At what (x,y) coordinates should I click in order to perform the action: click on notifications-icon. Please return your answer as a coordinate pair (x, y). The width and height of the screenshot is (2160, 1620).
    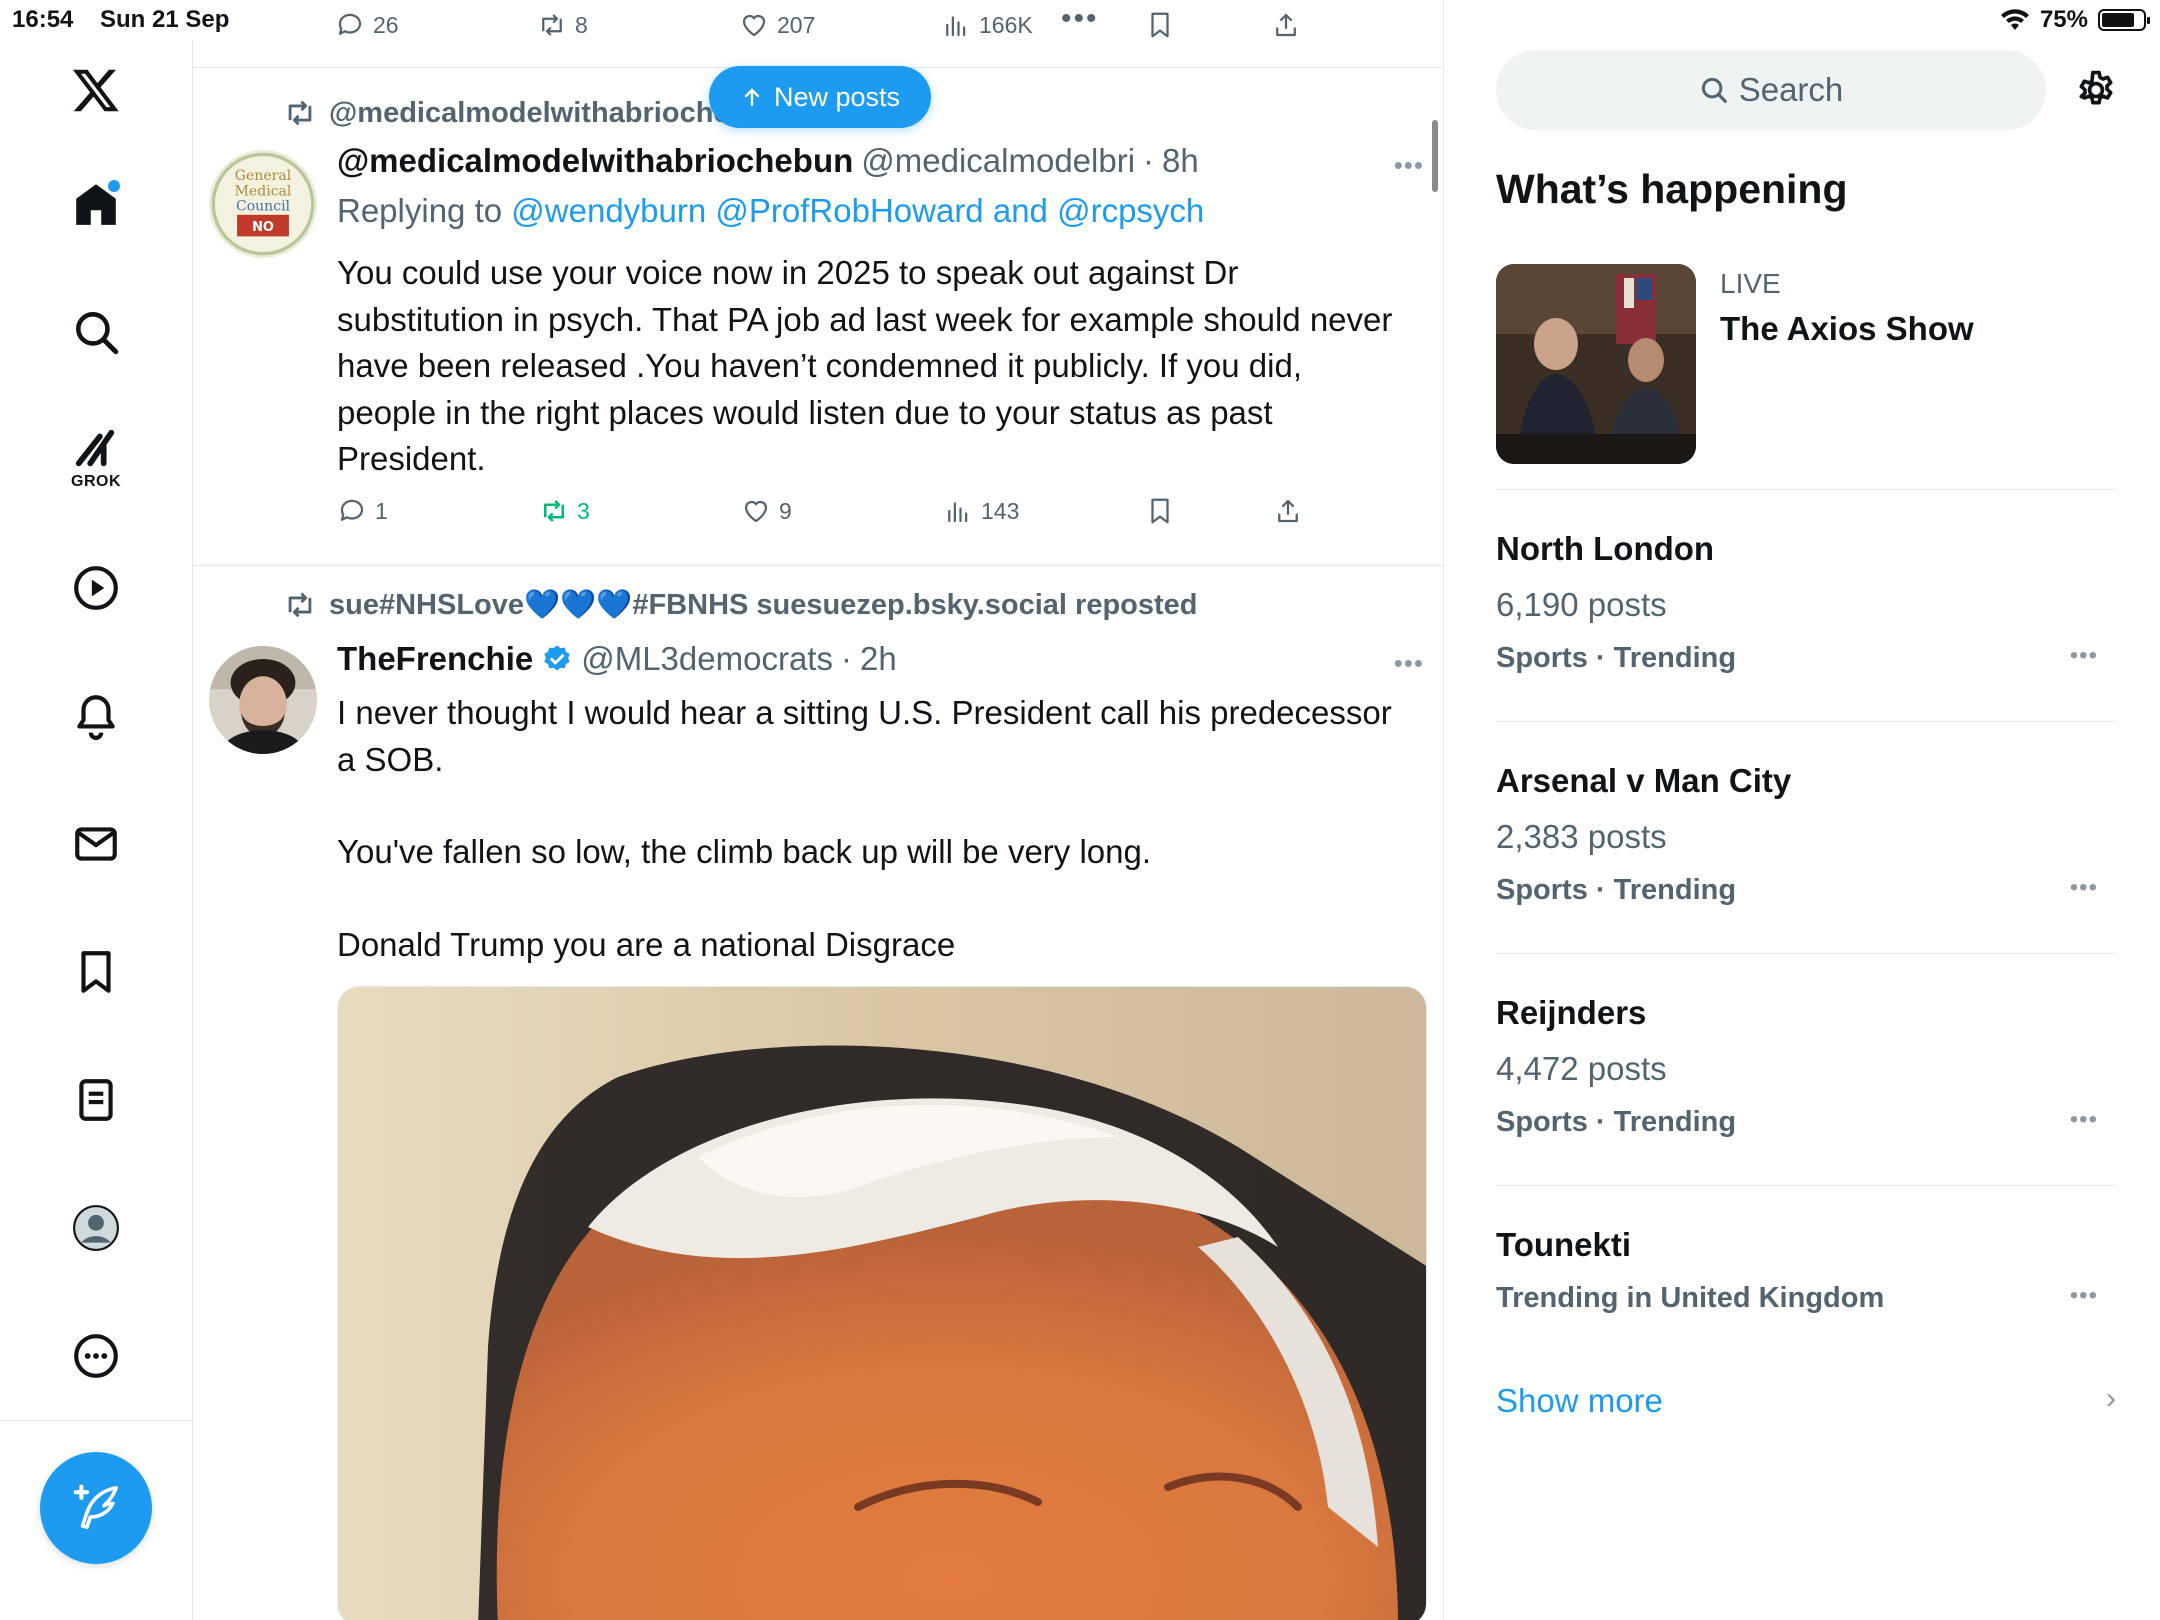
    Looking at the image, I should click on (96, 716).